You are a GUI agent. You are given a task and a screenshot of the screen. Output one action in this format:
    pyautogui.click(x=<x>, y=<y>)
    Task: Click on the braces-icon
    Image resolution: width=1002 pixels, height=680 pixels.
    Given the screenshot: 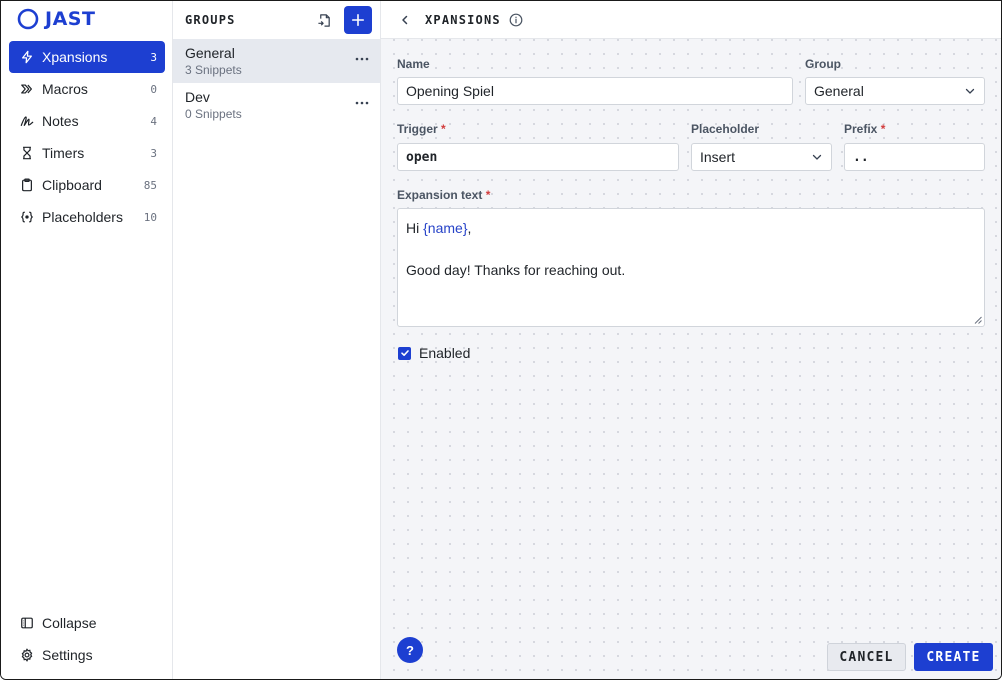 What is the action you would take?
    pyautogui.click(x=27, y=217)
    